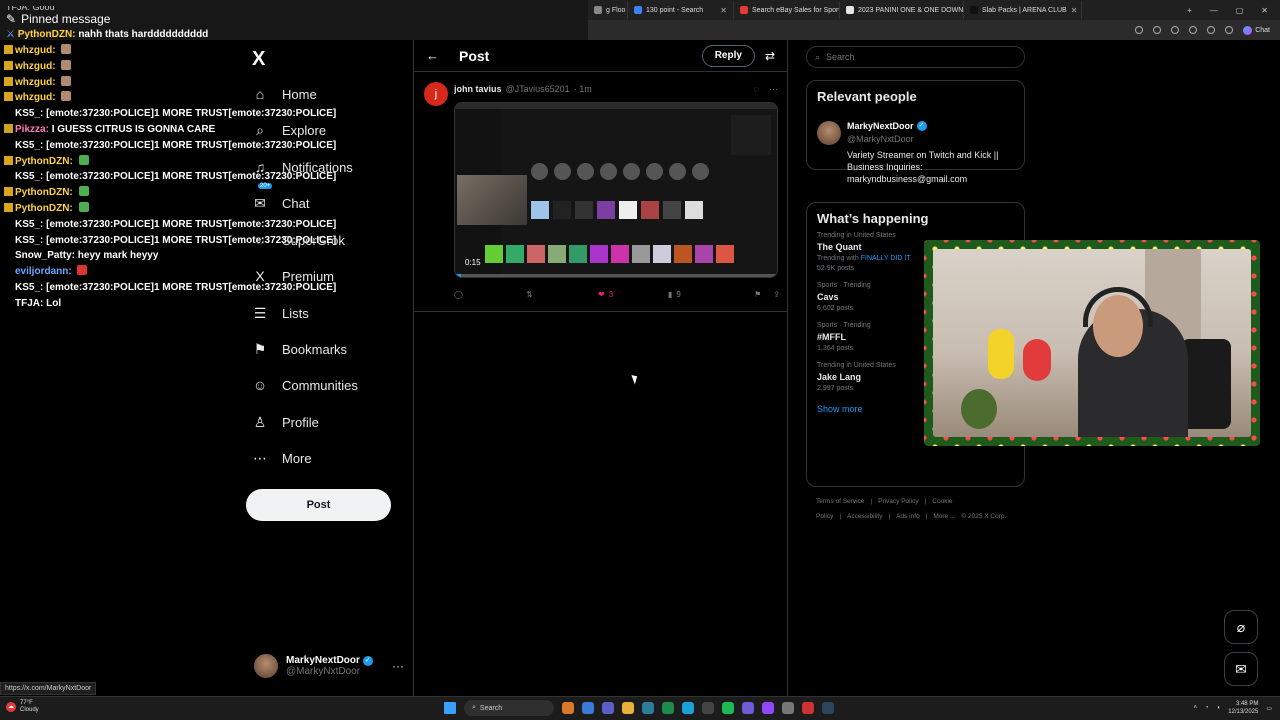  Describe the element at coordinates (294, 304) in the screenshot. I see `chat-message: TFJA: Lol` at that location.